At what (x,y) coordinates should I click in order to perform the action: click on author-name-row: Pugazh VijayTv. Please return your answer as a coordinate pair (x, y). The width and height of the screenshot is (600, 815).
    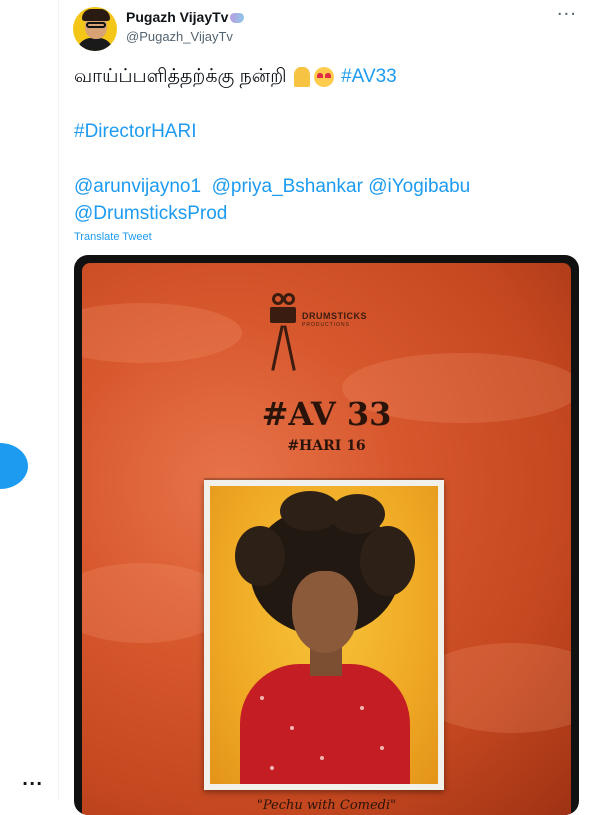
    Looking at the image, I should click on (185, 17).